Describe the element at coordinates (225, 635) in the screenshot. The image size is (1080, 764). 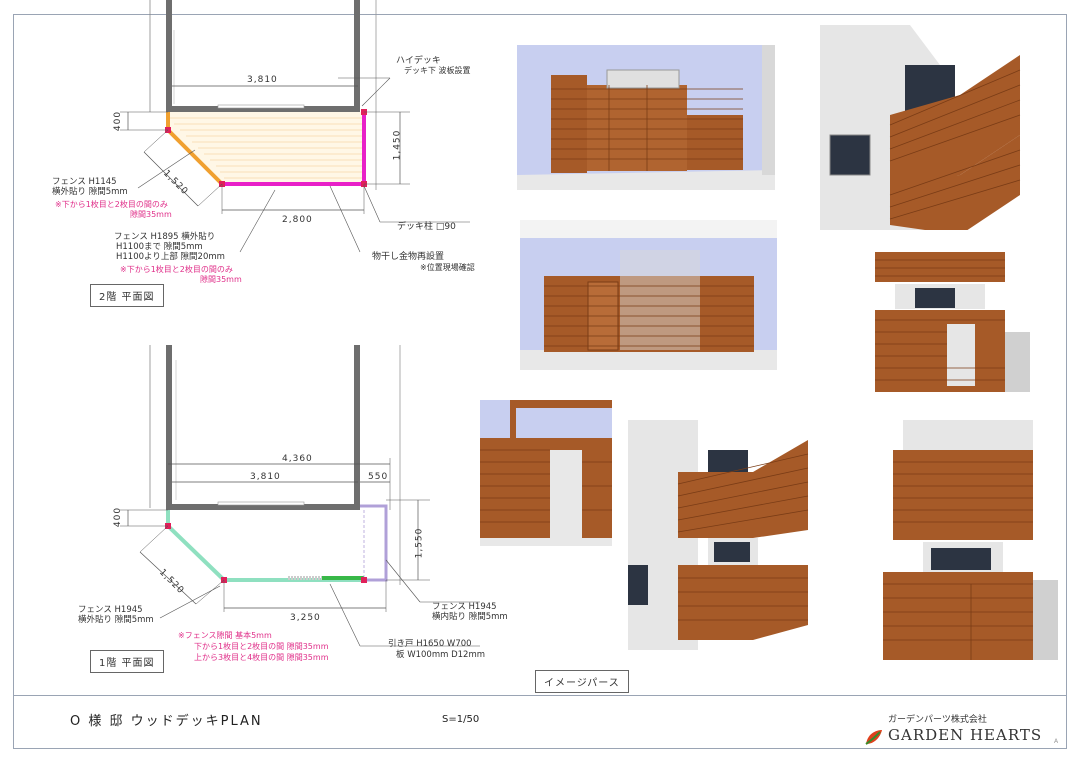
I see `floor1-note-a: ※フェンス隙間 基本5mm` at that location.